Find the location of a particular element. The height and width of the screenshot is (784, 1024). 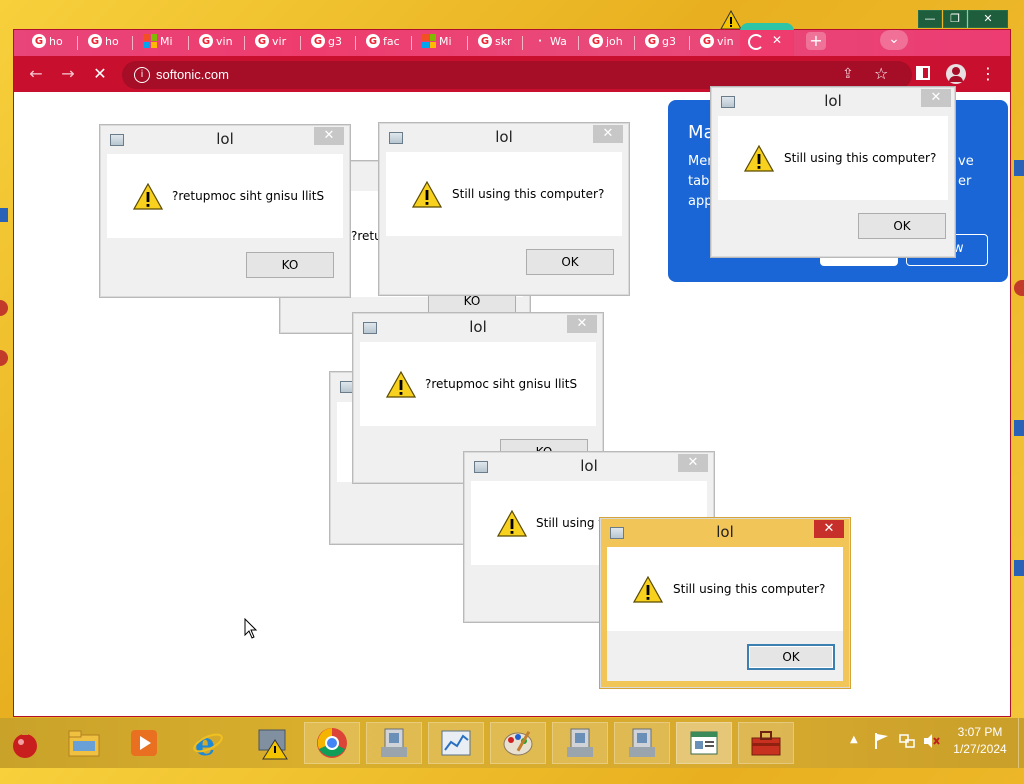

taskbar: e ▲ 3:07 PM 1/27/2024 is located at coordinates (512, 743).